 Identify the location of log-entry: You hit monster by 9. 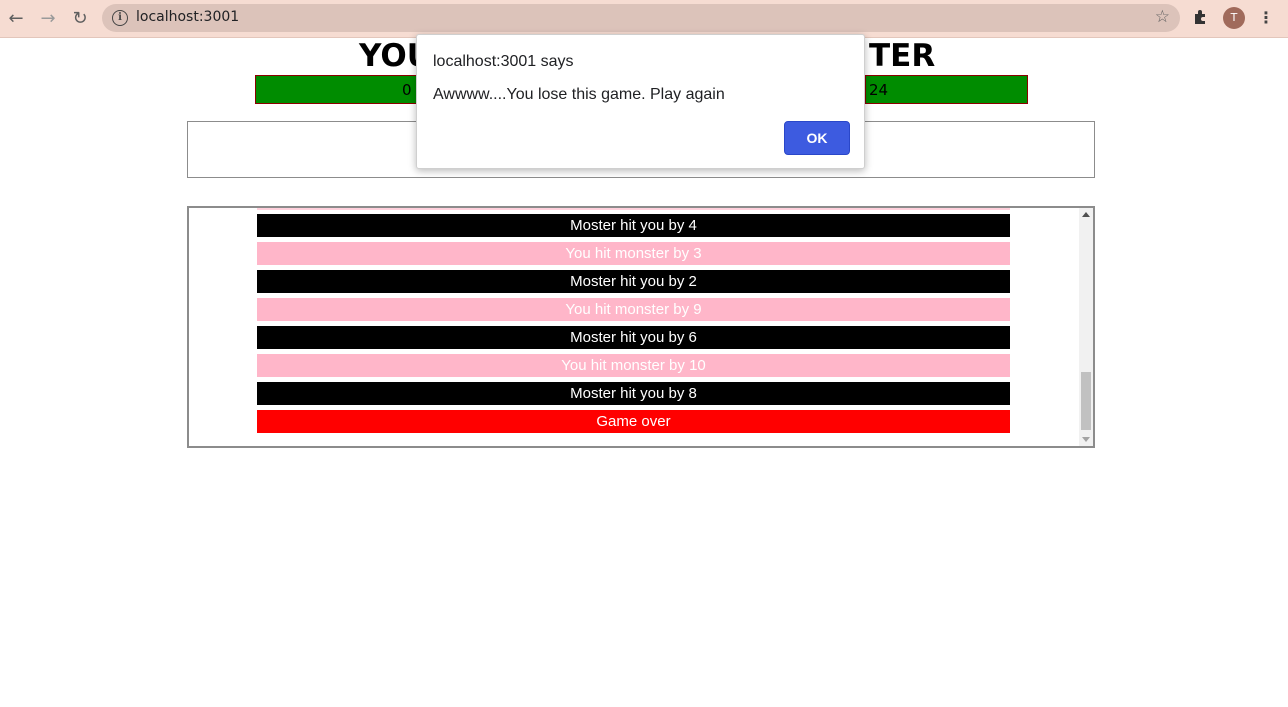
(633, 309).